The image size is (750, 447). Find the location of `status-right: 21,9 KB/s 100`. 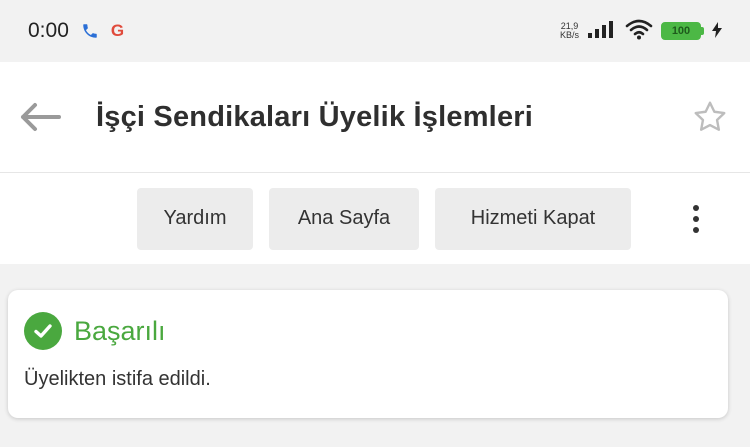

status-right: 21,9 KB/s 100 is located at coordinates (641, 31).